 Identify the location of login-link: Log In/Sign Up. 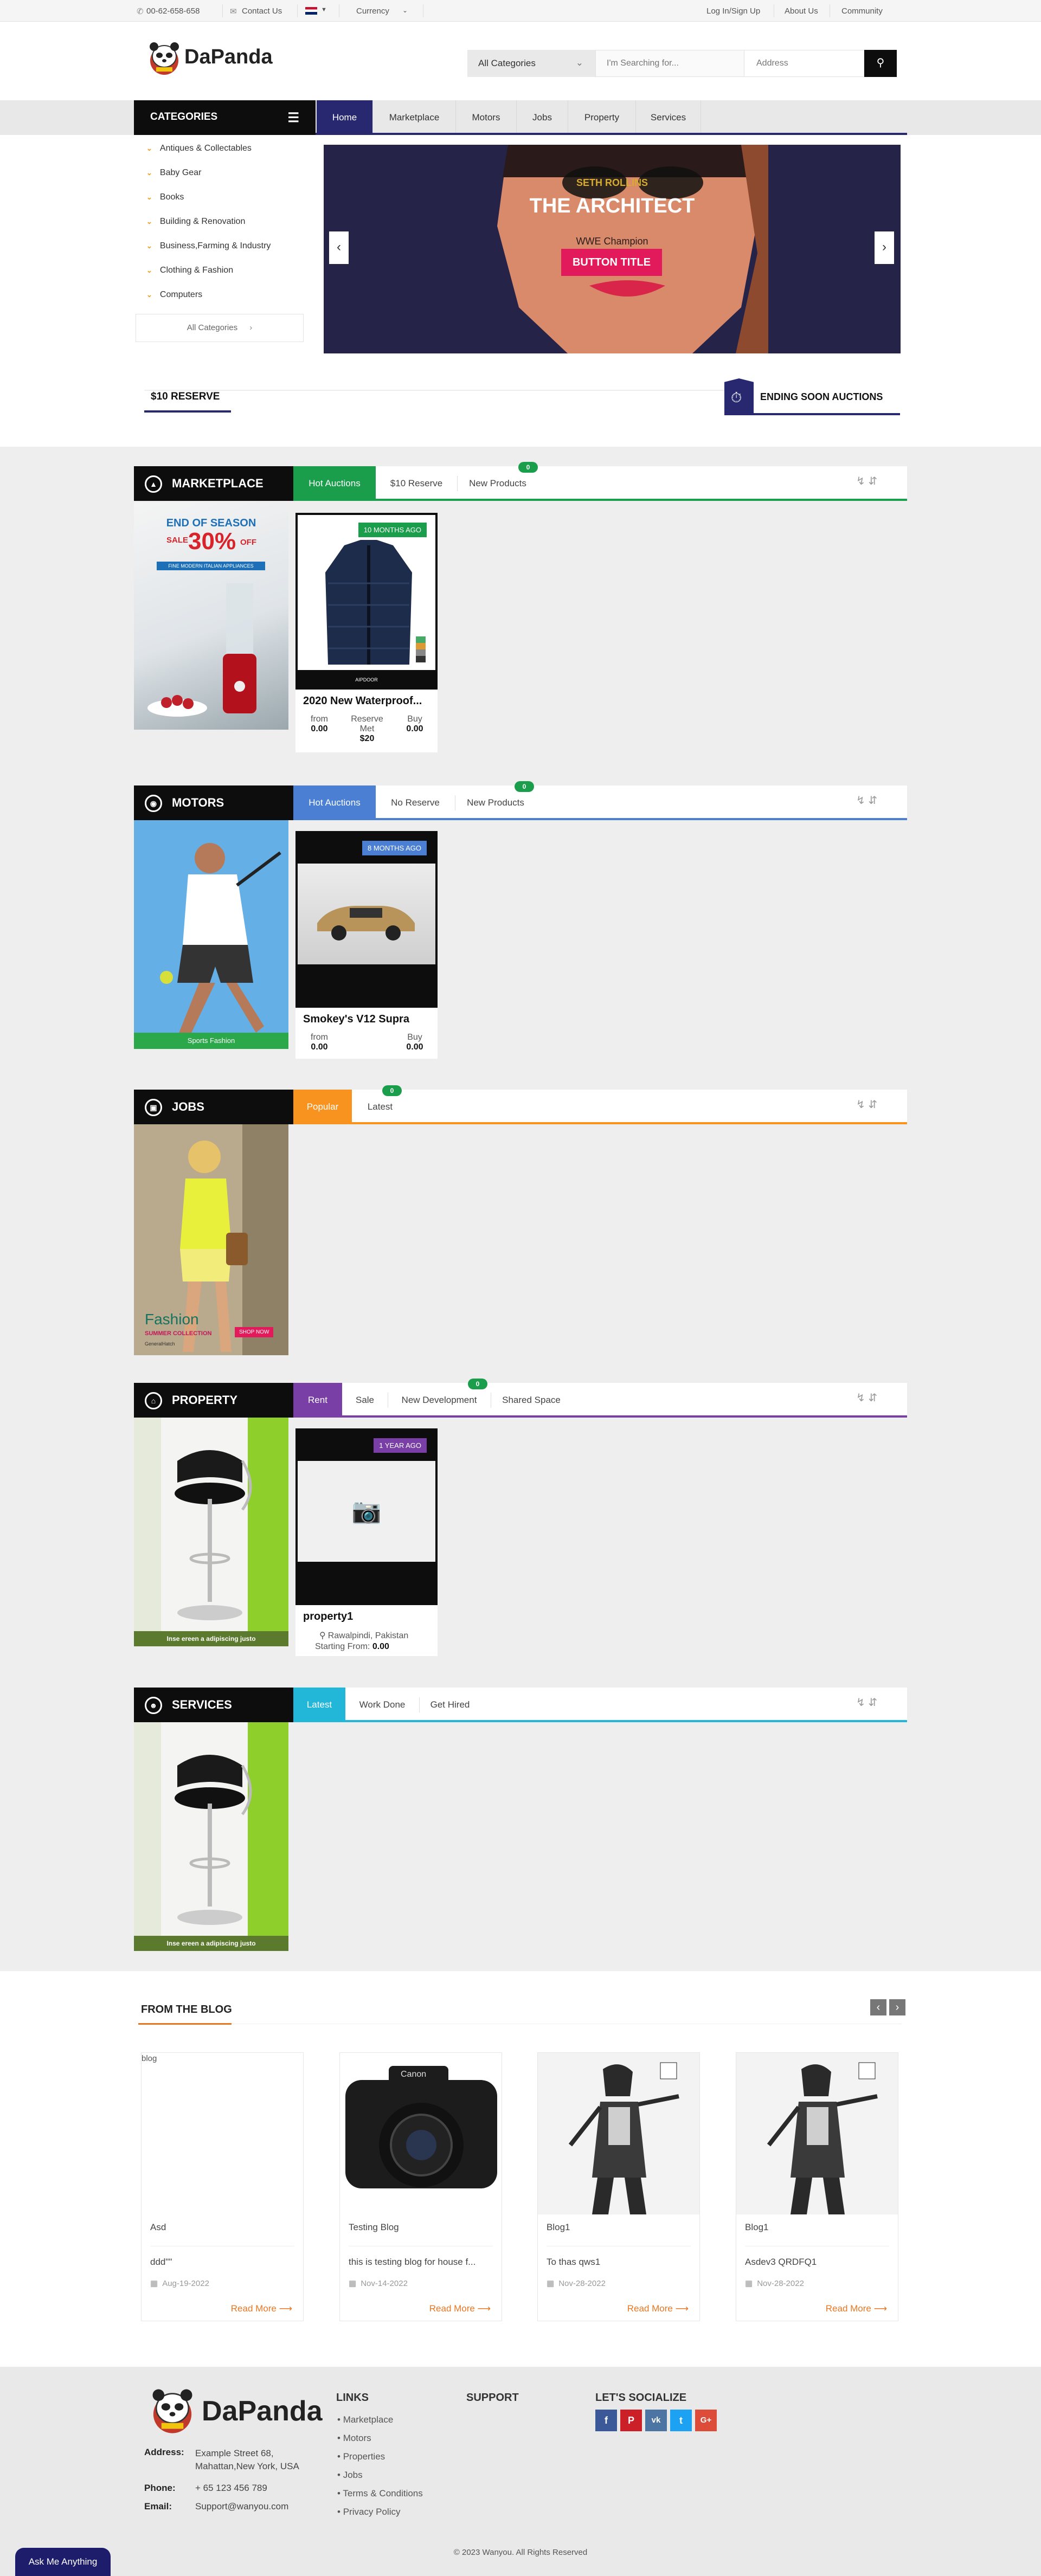
(733, 11).